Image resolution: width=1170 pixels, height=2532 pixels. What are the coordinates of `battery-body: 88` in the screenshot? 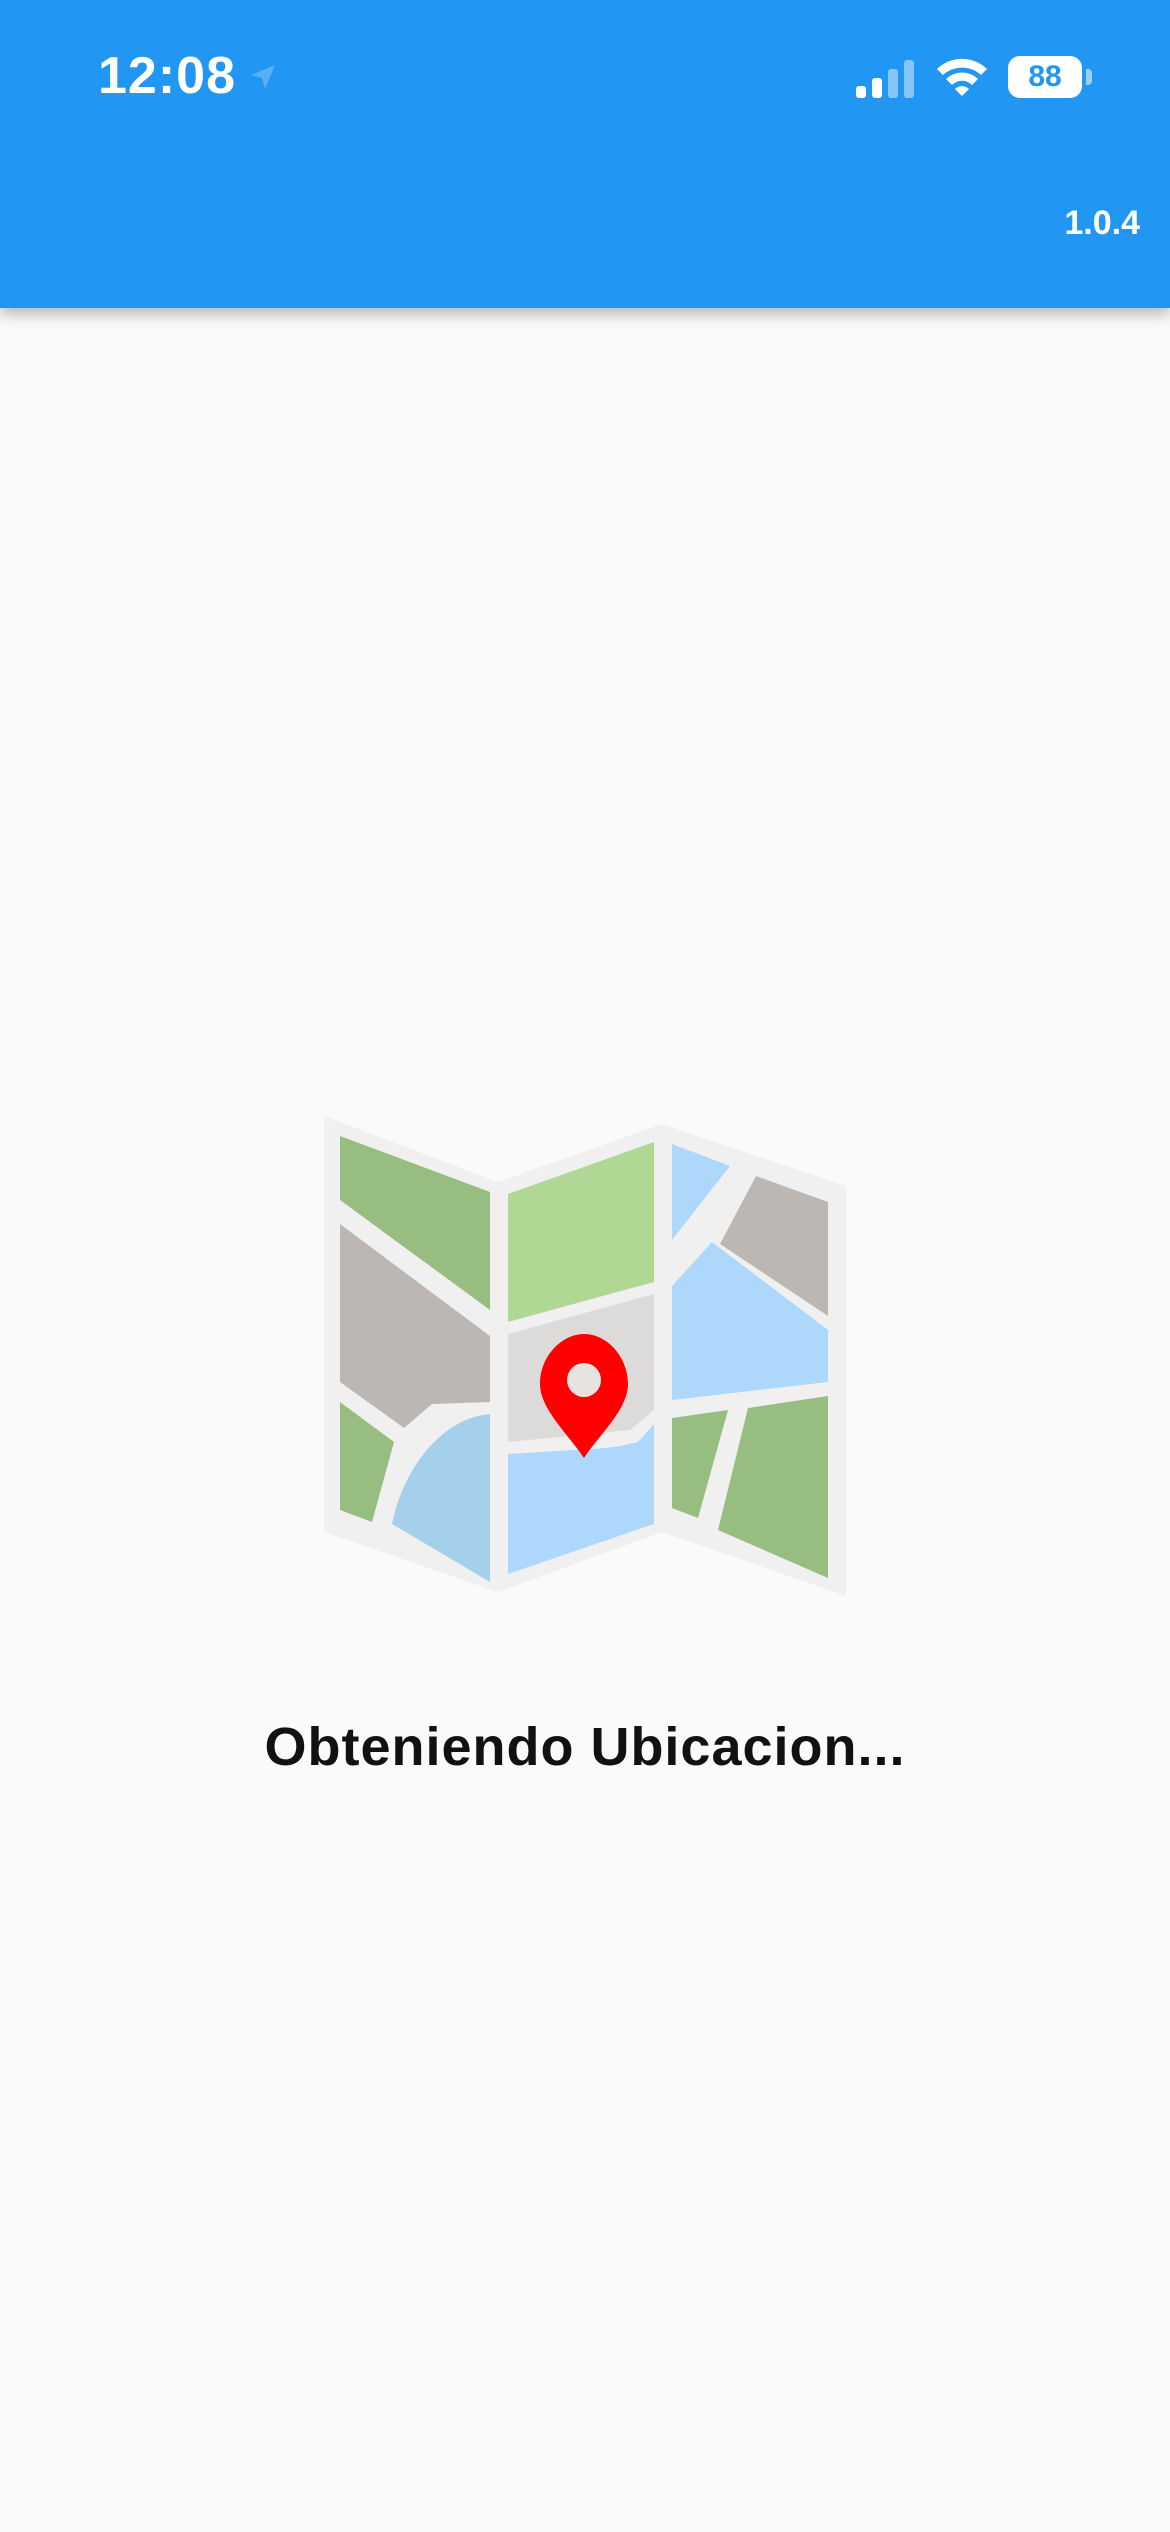 It's located at (1045, 77).